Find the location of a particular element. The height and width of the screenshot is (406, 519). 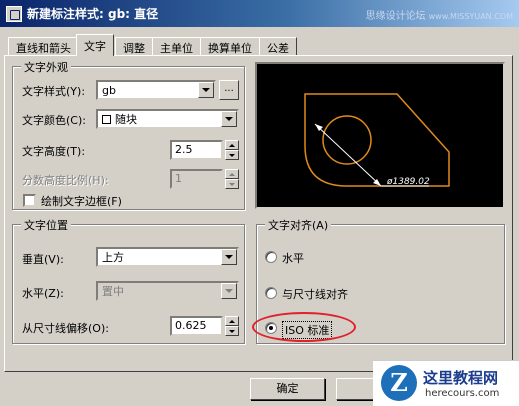

tab-alternate-units: 换算单位 is located at coordinates (230, 46).